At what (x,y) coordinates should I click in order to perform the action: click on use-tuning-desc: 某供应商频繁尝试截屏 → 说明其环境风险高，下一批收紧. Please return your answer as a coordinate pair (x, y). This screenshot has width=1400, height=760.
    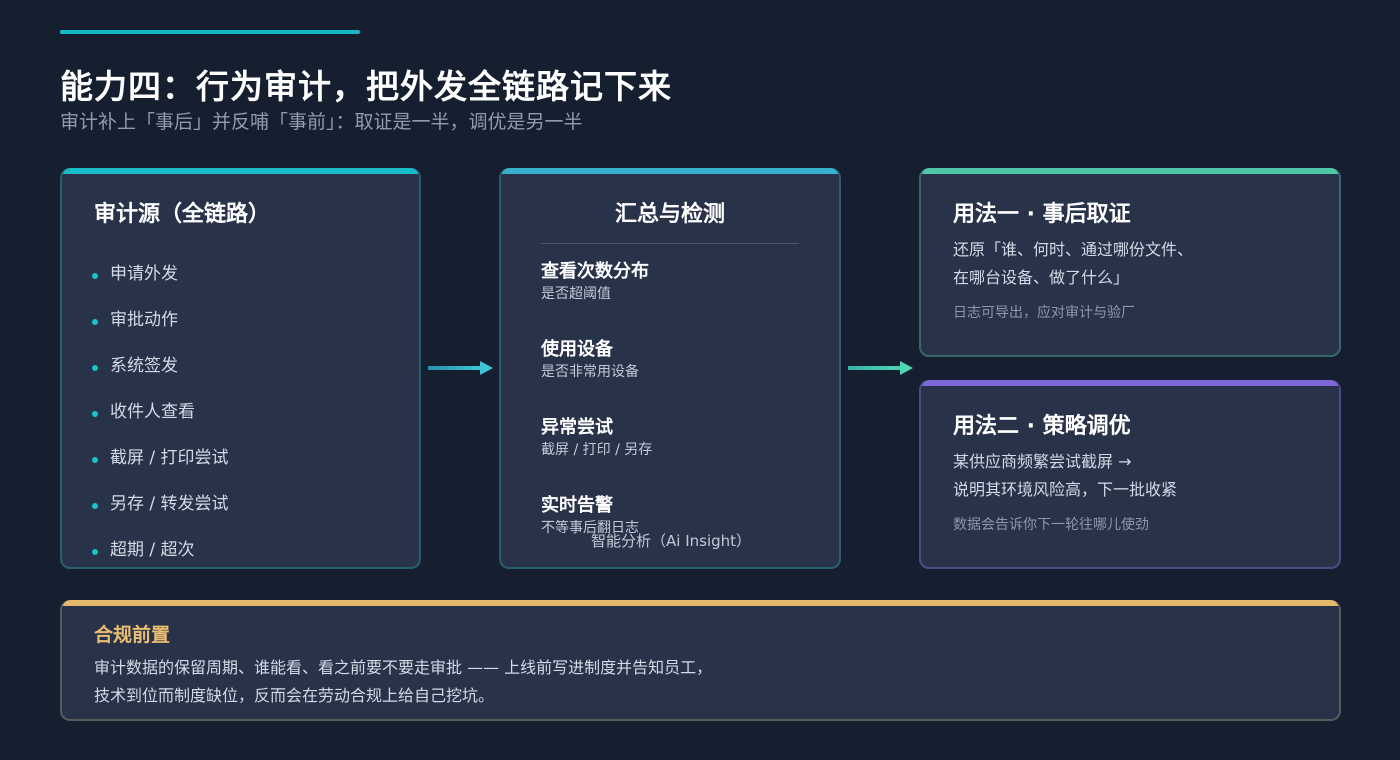
    Looking at the image, I should click on (1065, 476).